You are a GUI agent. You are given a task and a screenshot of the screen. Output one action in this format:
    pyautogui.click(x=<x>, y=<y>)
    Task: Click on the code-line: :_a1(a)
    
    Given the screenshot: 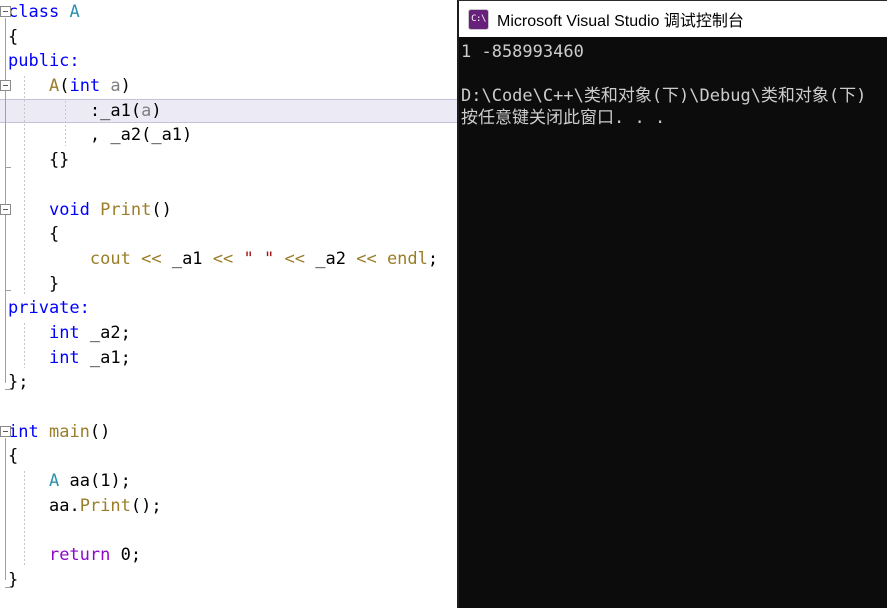 What is the action you would take?
    pyautogui.click(x=228, y=111)
    